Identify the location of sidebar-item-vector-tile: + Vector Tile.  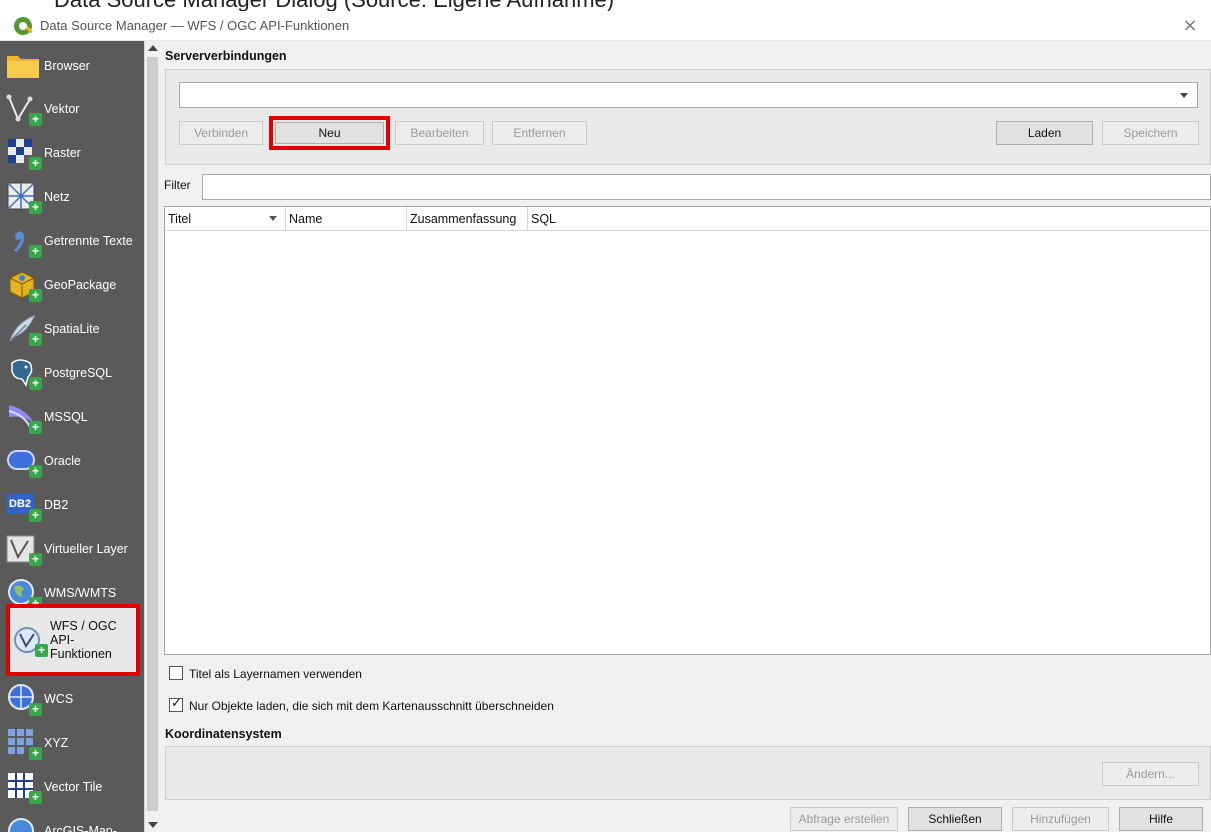
(73, 787).